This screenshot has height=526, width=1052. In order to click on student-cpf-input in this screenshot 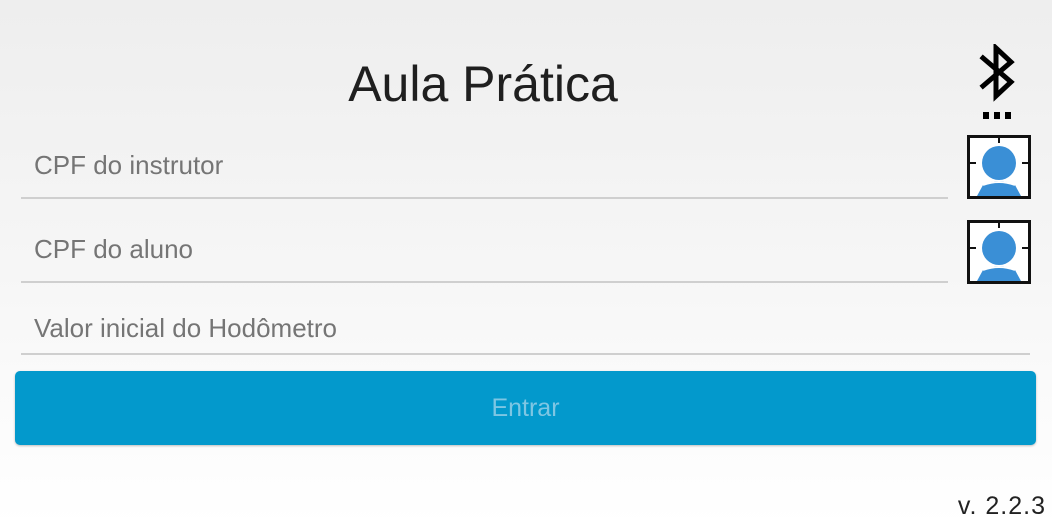, I will do `click(484, 249)`.